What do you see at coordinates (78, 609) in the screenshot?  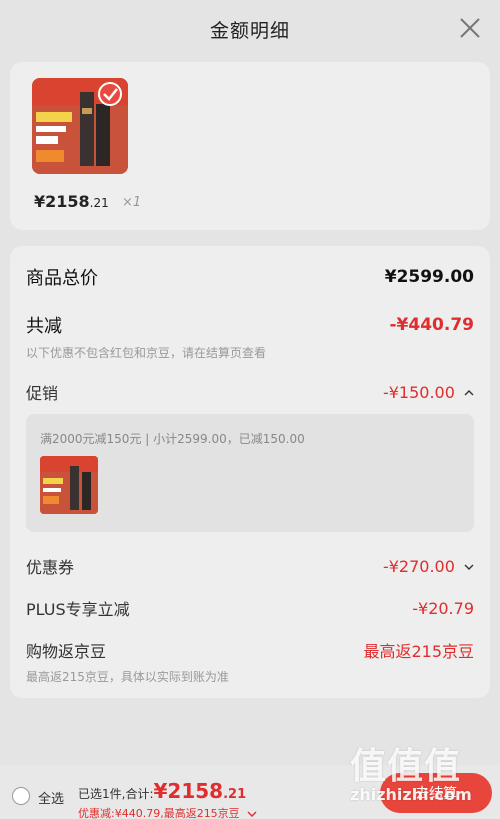 I see `plus-label: PLUS专享立减` at bounding box center [78, 609].